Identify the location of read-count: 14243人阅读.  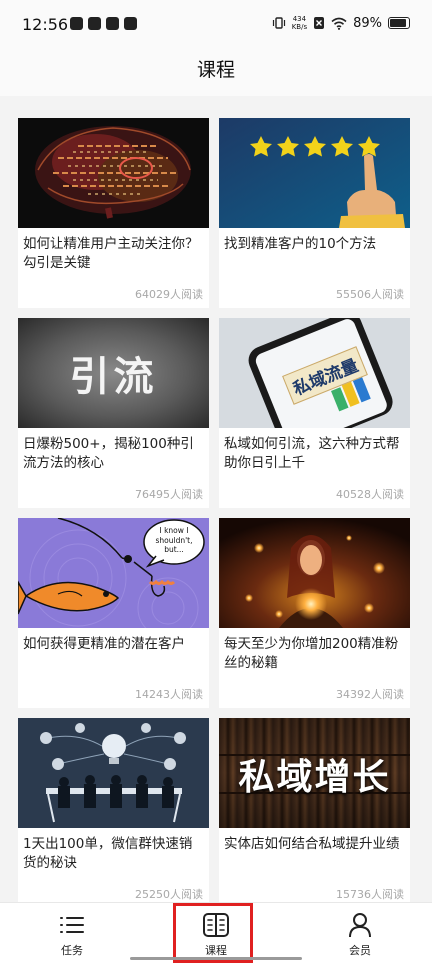
(169, 694).